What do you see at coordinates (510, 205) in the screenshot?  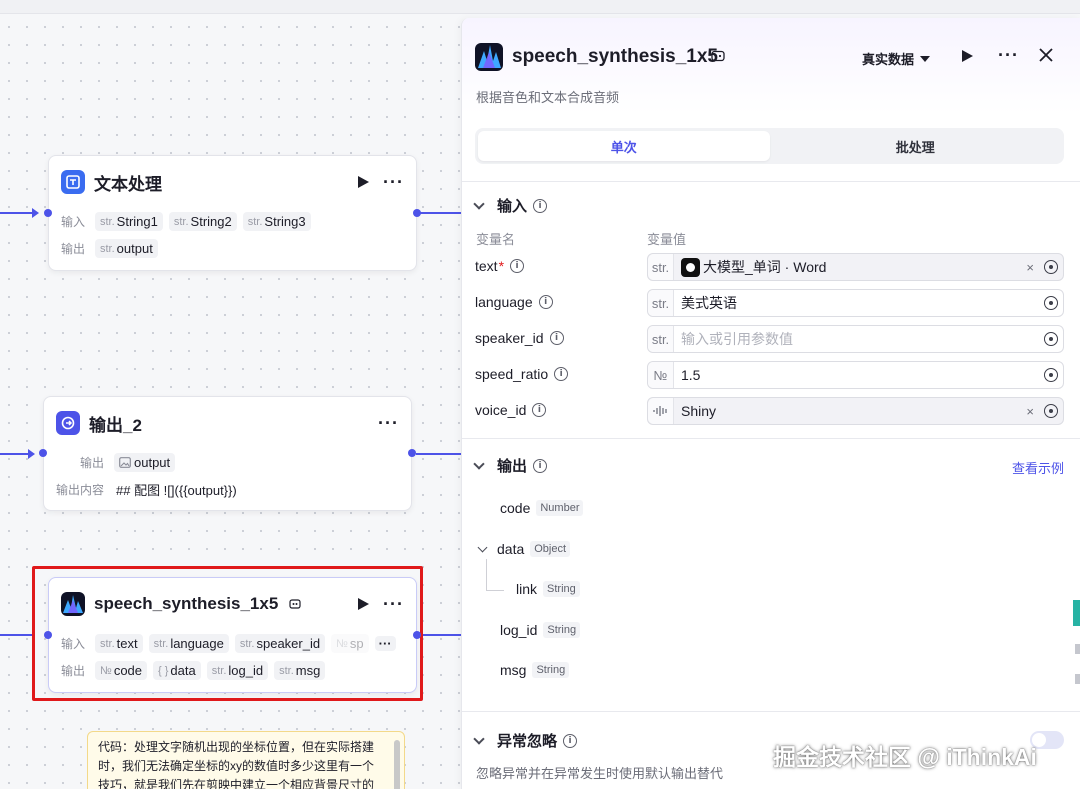 I see `input-section-header: 输入 i` at bounding box center [510, 205].